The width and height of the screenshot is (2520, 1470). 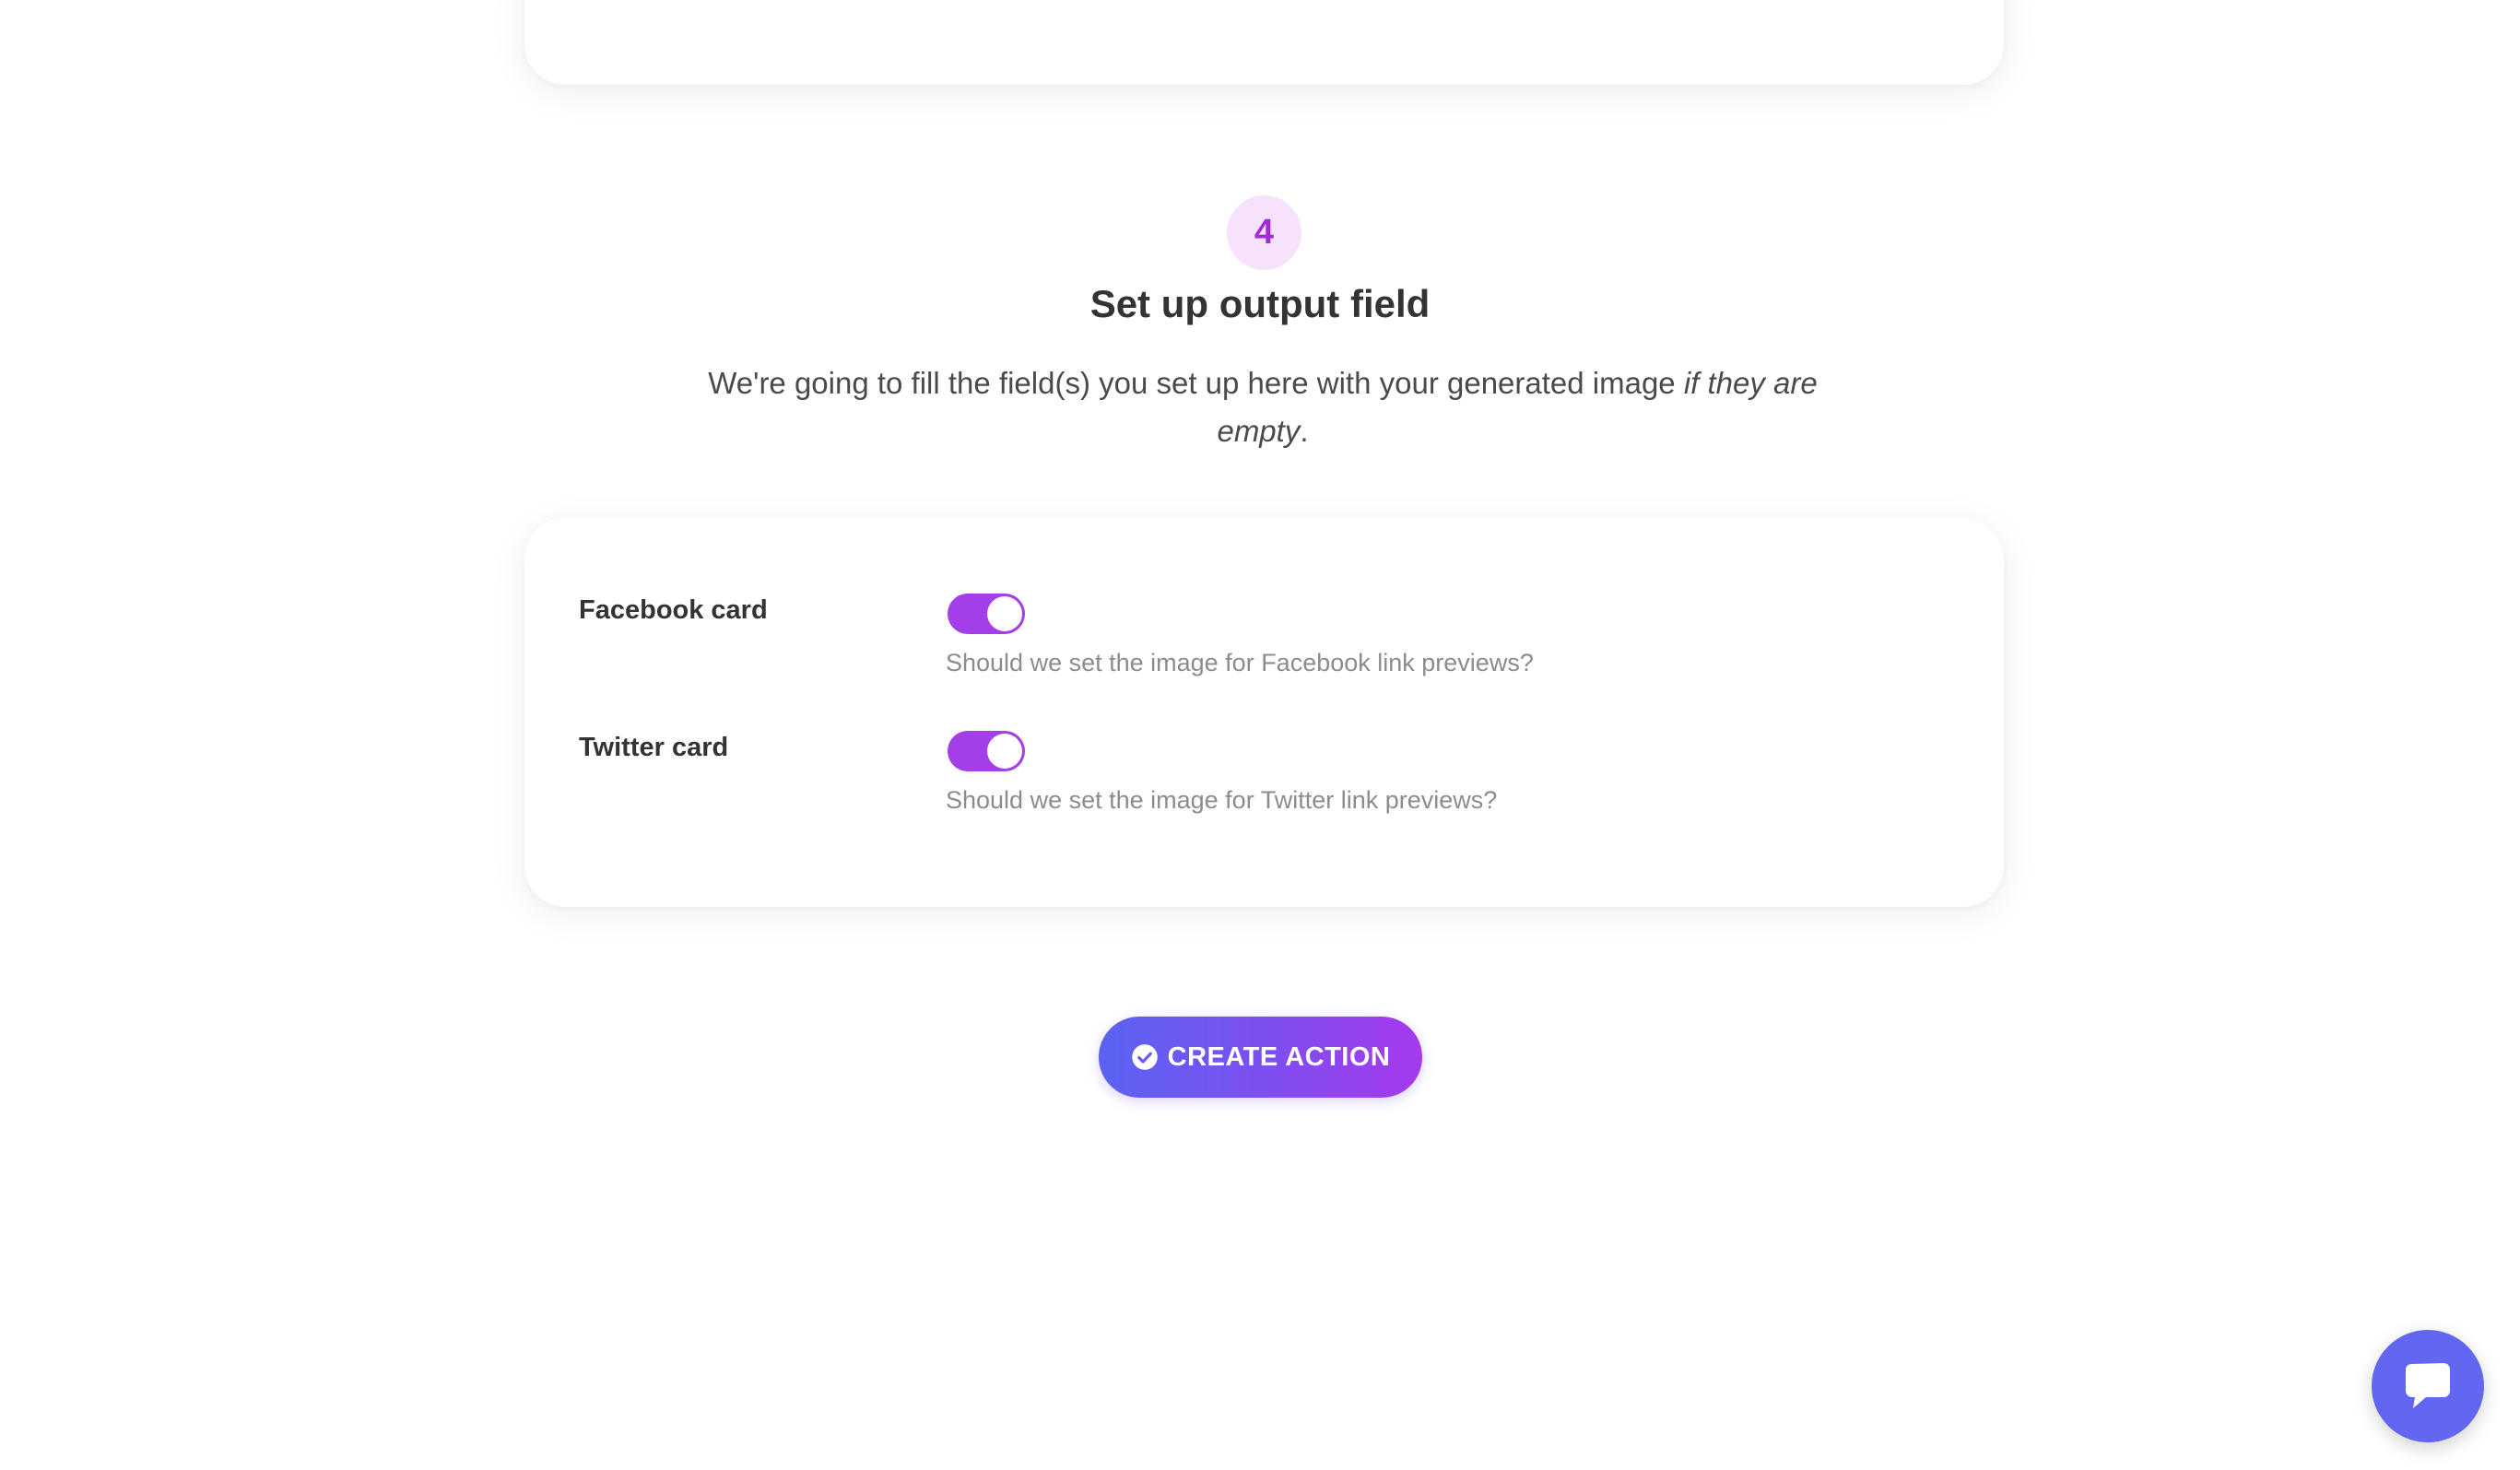 What do you see at coordinates (654, 748) in the screenshot?
I see `field-label-twitter: Twitter card` at bounding box center [654, 748].